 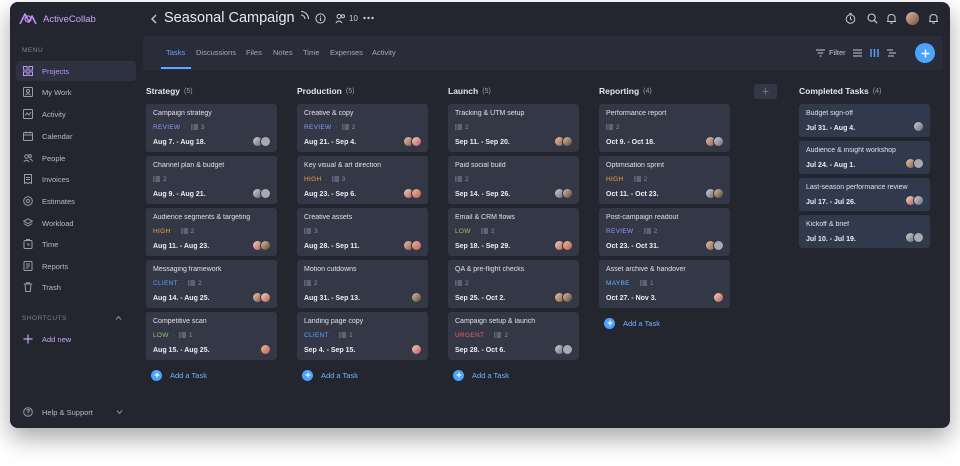 I want to click on tab-time: Time, so click(x=311, y=52).